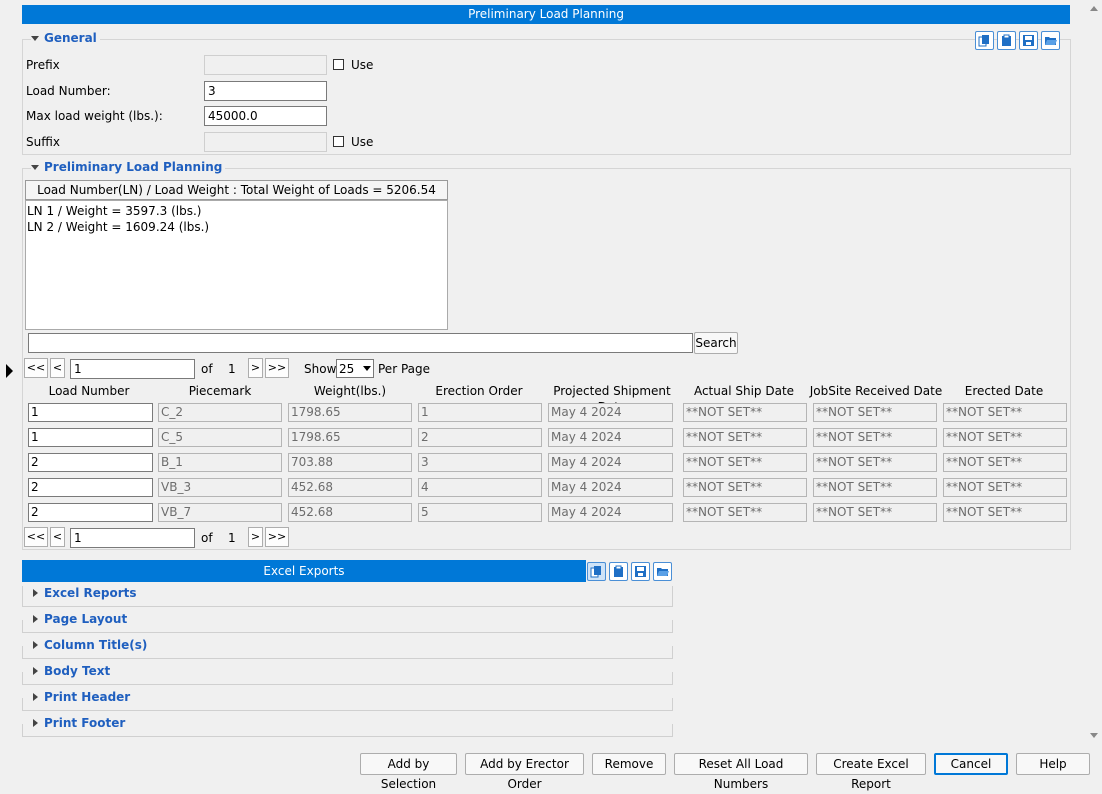 The height and width of the screenshot is (794, 1102). I want to click on scroll-up-icon, so click(1094, 8).